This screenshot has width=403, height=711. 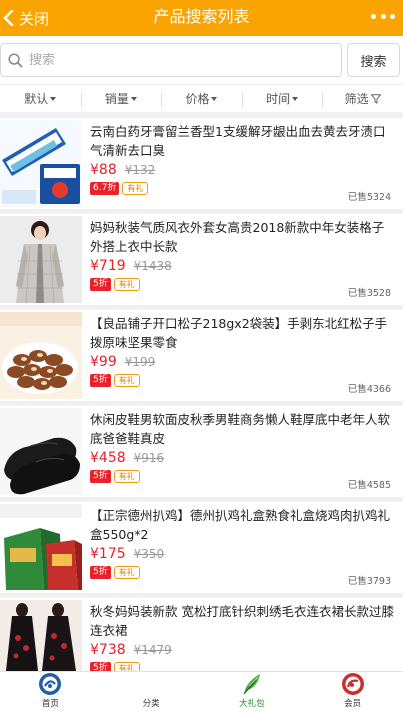 What do you see at coordinates (352, 684) in the screenshot?
I see `member-icon` at bounding box center [352, 684].